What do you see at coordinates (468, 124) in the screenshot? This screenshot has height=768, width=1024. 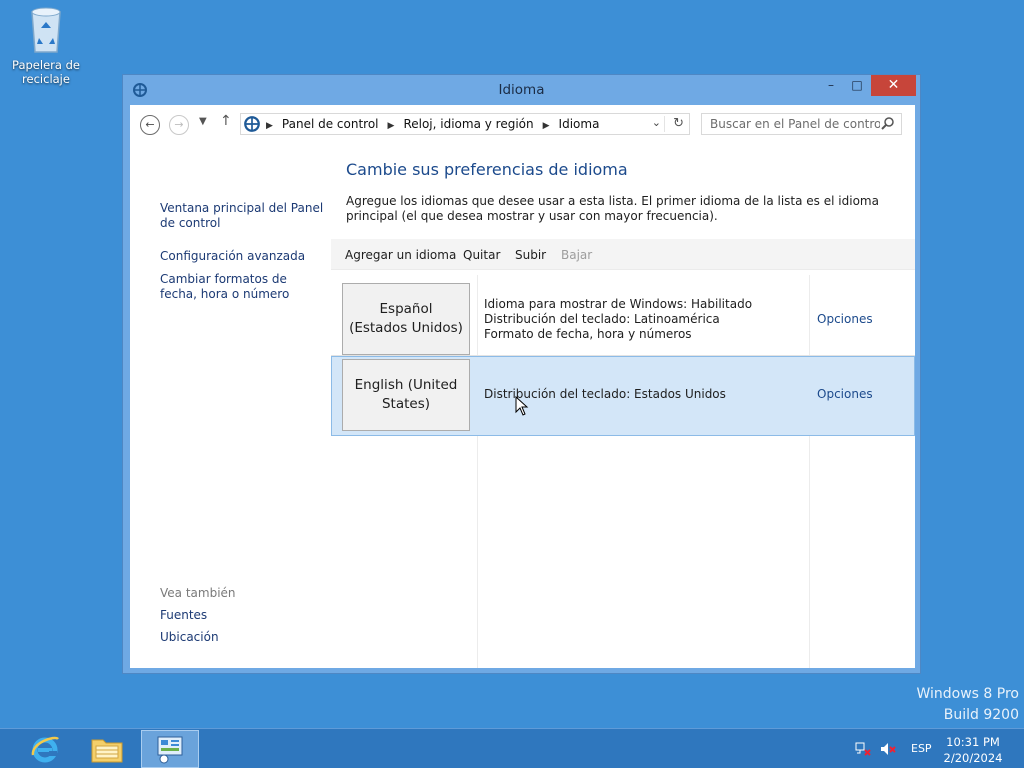 I see `breadcrumb-clock-region: Reloj, idioma y región` at bounding box center [468, 124].